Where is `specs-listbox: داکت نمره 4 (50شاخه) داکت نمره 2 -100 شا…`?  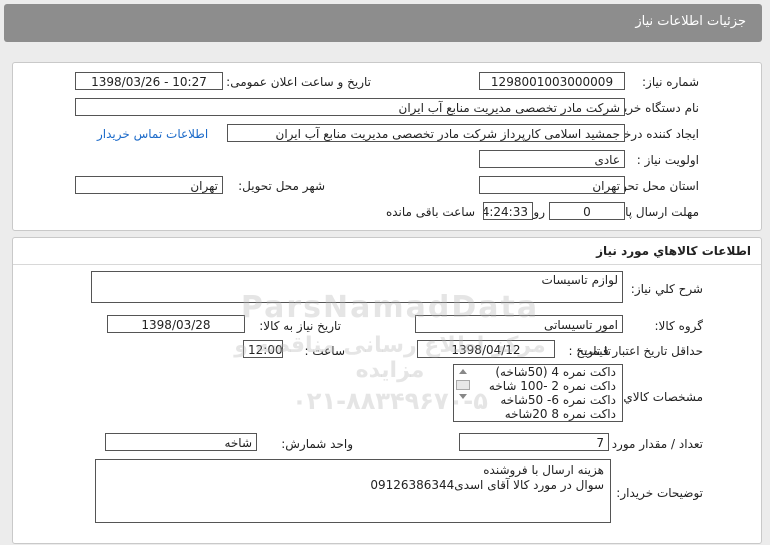 specs-listbox: داکت نمره 4 (50شاخه) داکت نمره 2 -100 شا… is located at coordinates (538, 393).